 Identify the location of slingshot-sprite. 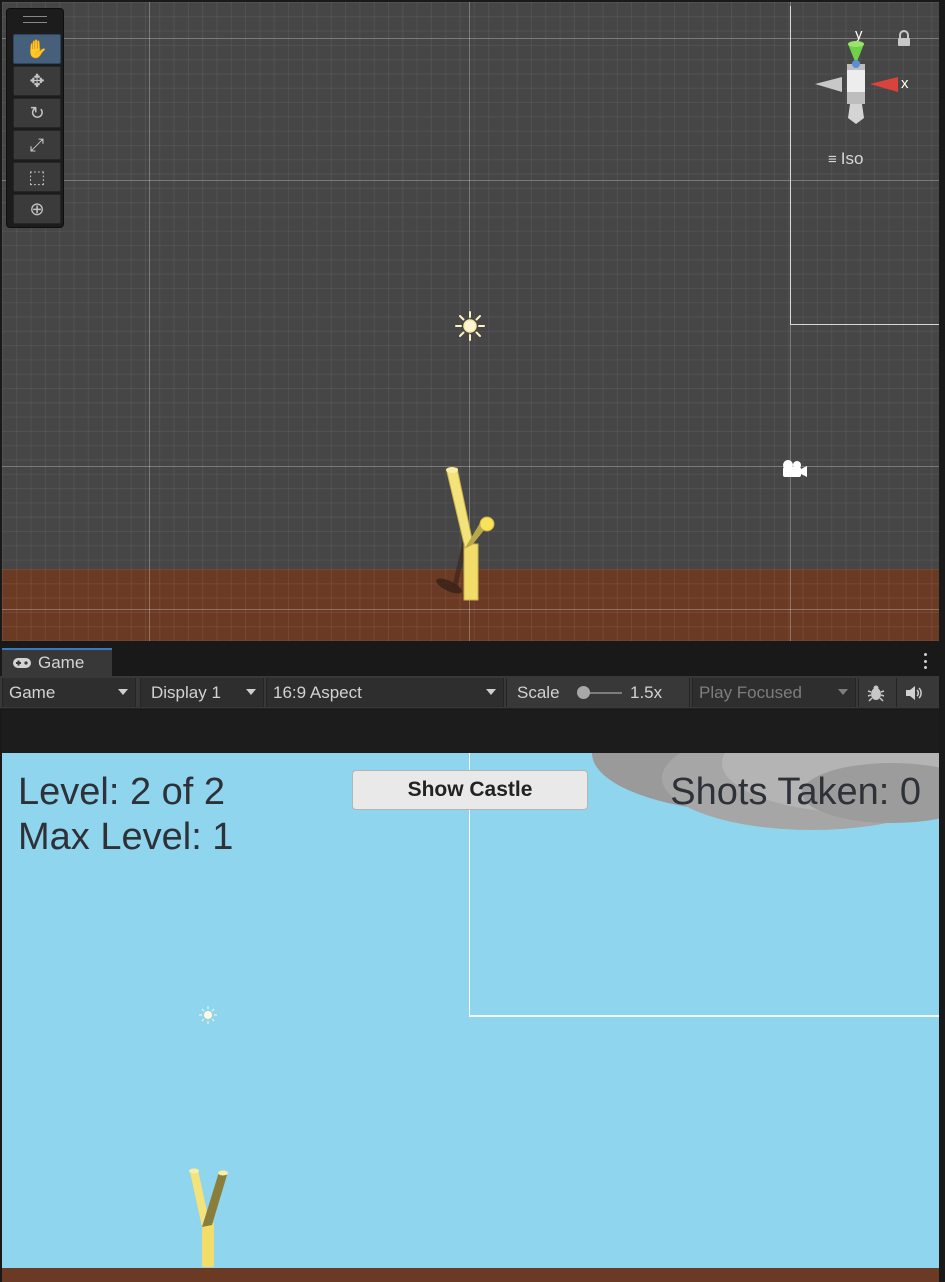
(210, 1217).